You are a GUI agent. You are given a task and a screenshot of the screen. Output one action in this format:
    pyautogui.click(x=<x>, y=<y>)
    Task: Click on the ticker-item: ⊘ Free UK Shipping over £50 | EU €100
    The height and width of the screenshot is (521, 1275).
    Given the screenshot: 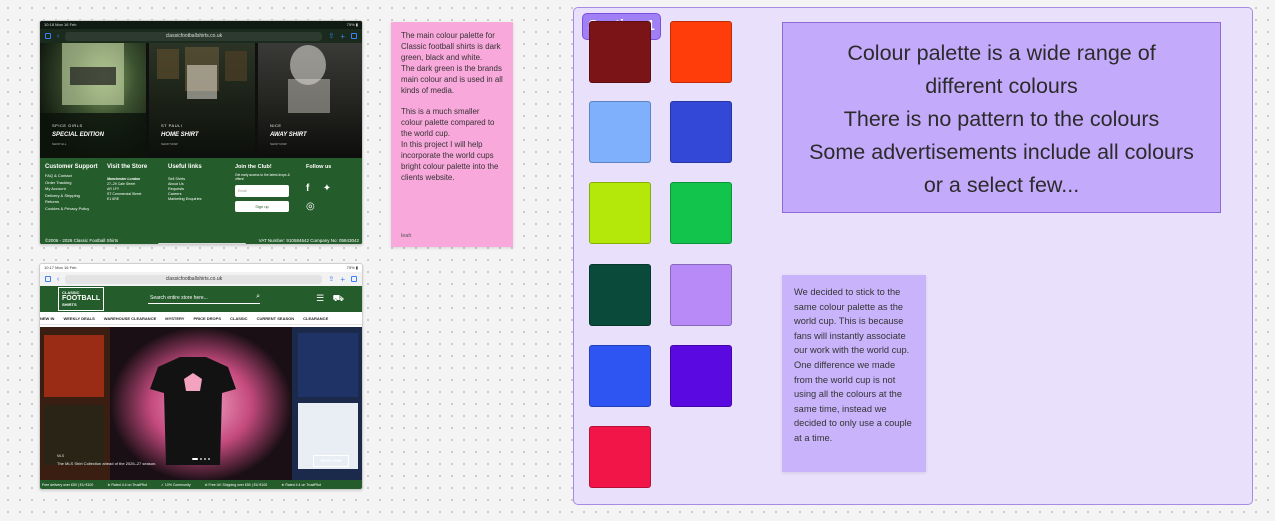 What is the action you would take?
    pyautogui.click(x=236, y=484)
    